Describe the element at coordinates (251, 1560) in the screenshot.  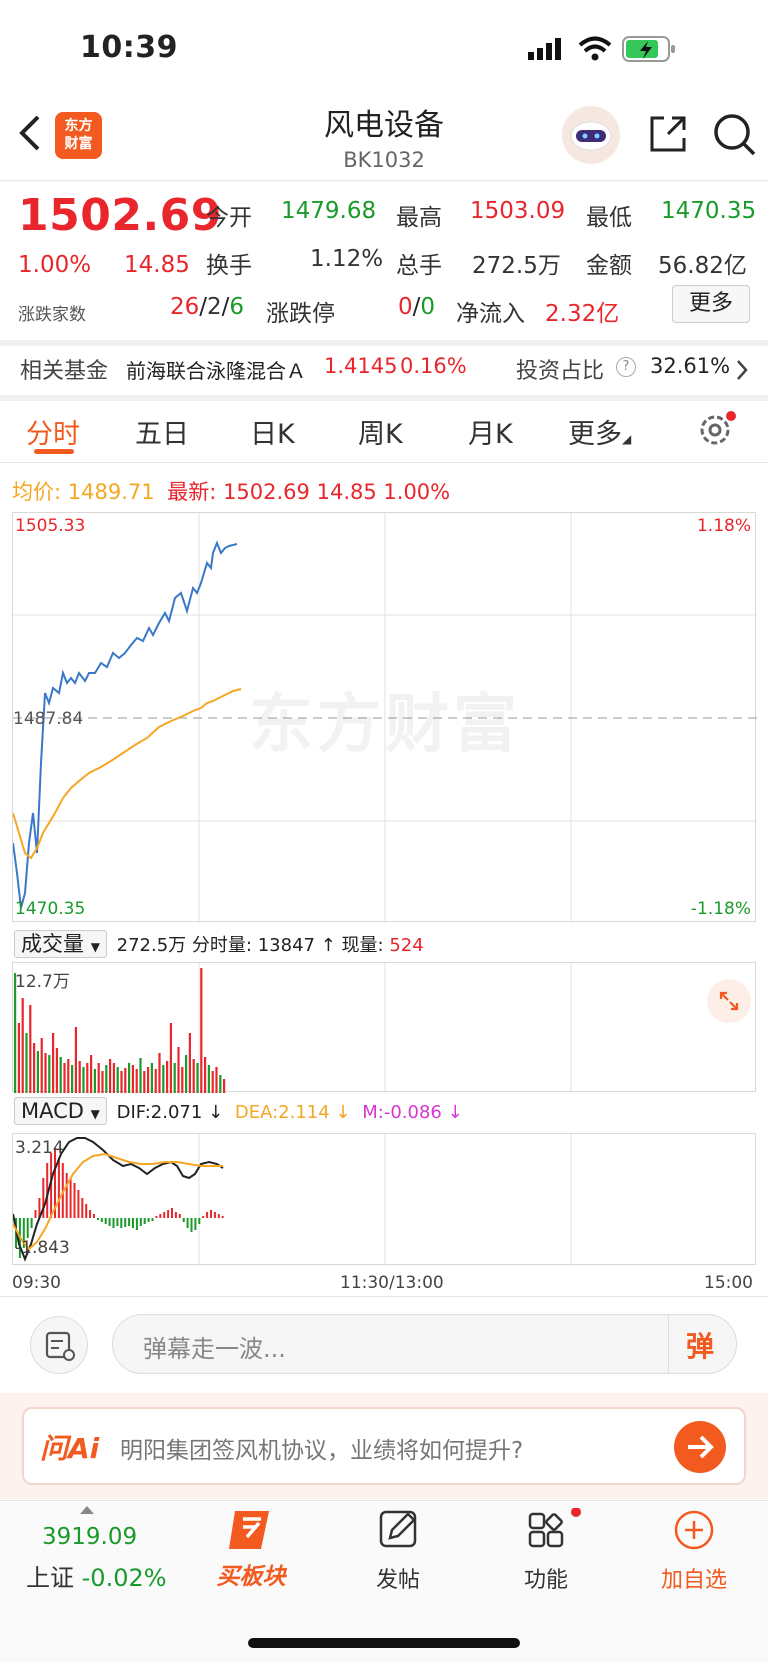
I see `buy-sector-button: 买板块` at that location.